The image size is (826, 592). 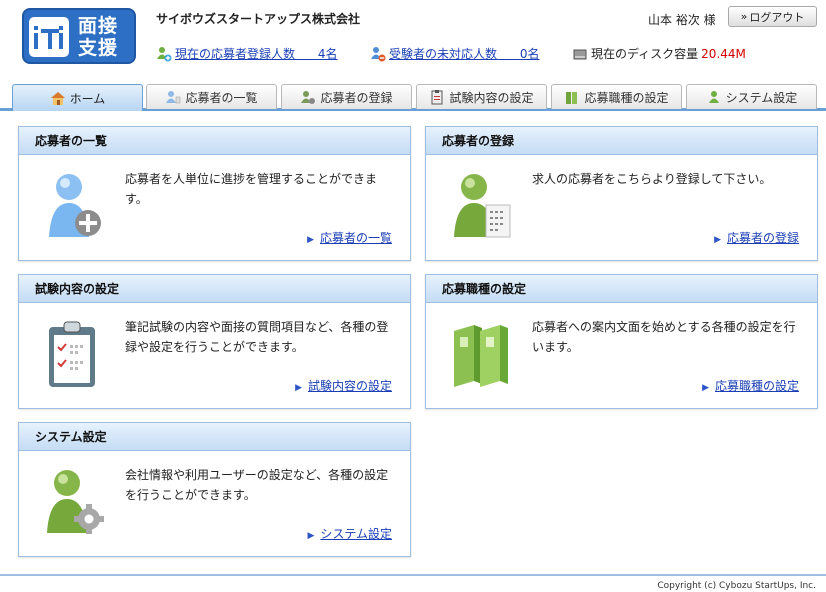 What do you see at coordinates (346, 96) in the screenshot?
I see `tab-applicant-register: 応募者の登録` at bounding box center [346, 96].